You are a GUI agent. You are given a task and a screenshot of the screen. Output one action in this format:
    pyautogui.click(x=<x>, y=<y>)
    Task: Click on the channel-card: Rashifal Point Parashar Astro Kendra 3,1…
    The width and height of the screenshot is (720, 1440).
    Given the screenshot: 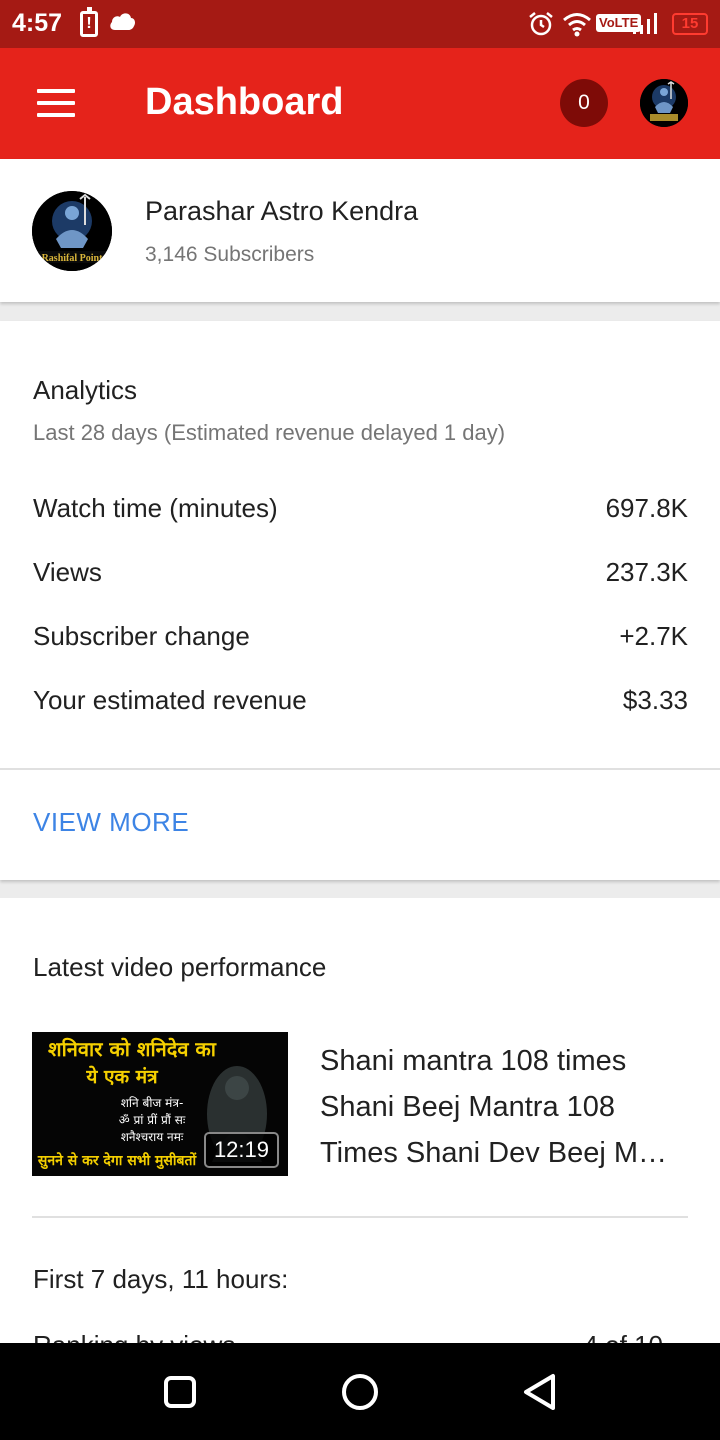 What is the action you would take?
    pyautogui.click(x=360, y=230)
    